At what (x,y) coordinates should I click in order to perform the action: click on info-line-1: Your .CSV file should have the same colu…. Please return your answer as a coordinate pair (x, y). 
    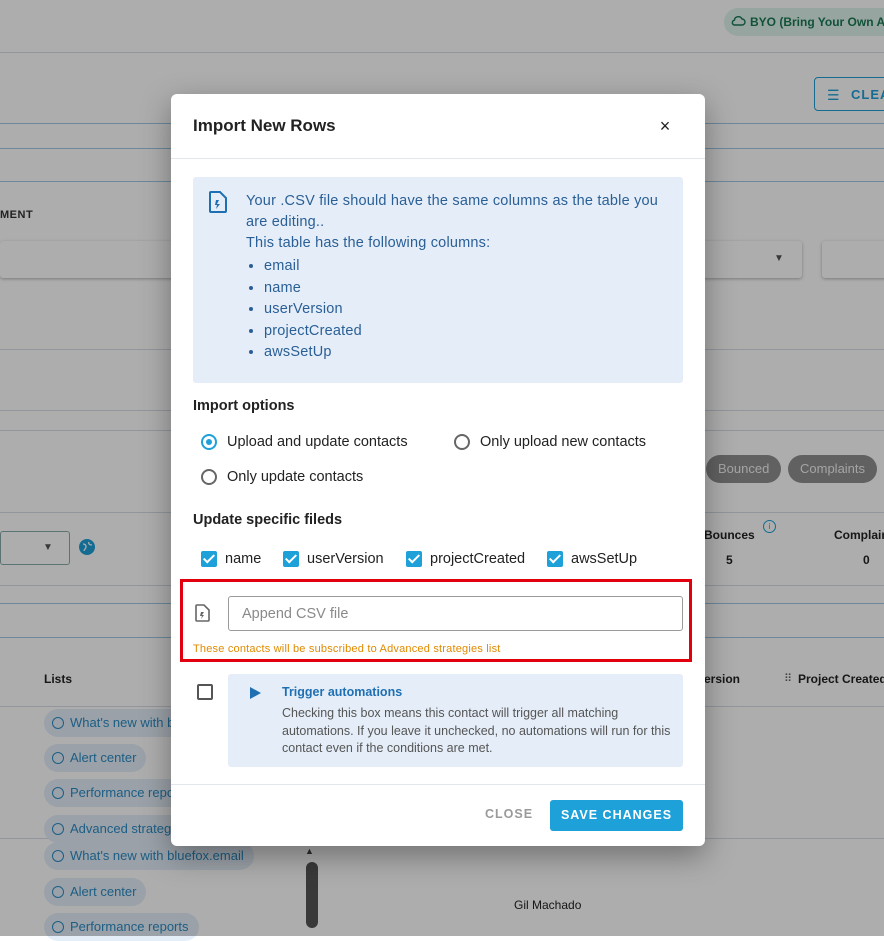
    Looking at the image, I should click on (452, 211).